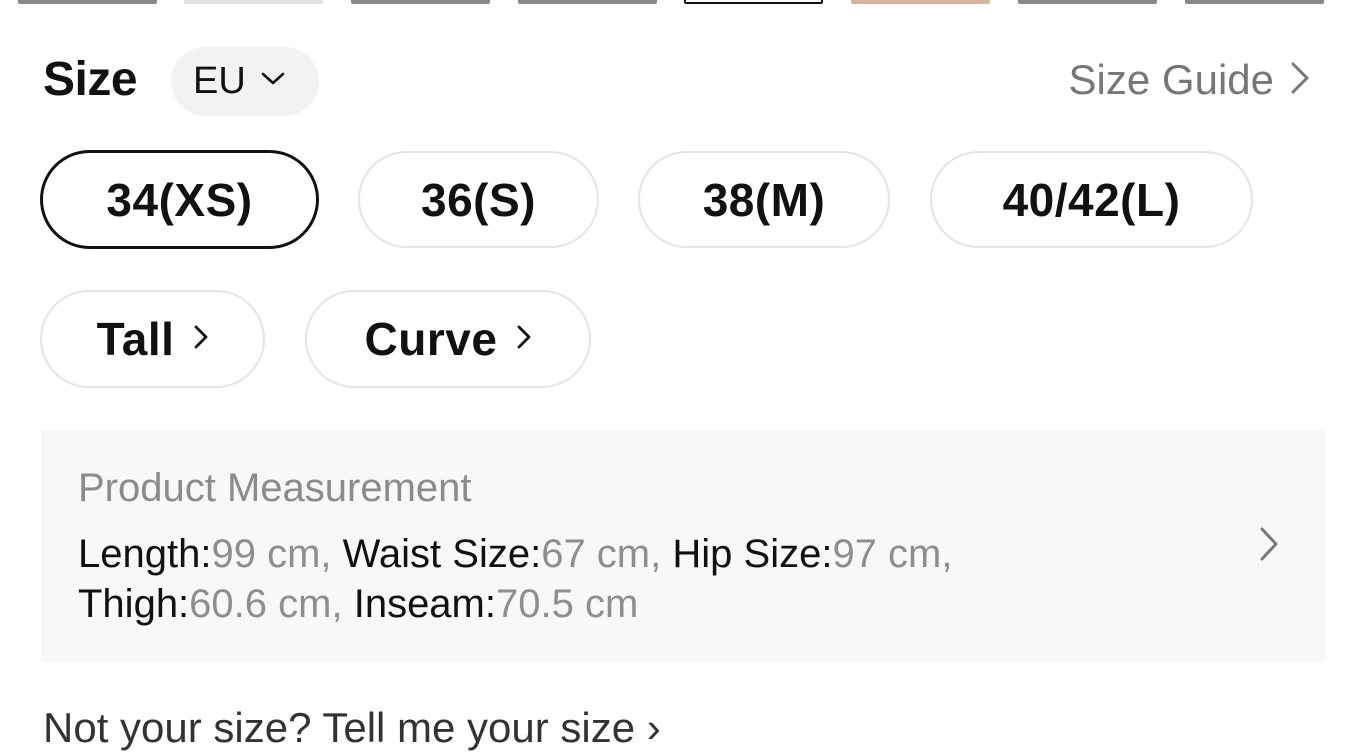 This screenshot has height=752, width=1366. I want to click on measurement-value: 99 cm,, so click(271, 554).